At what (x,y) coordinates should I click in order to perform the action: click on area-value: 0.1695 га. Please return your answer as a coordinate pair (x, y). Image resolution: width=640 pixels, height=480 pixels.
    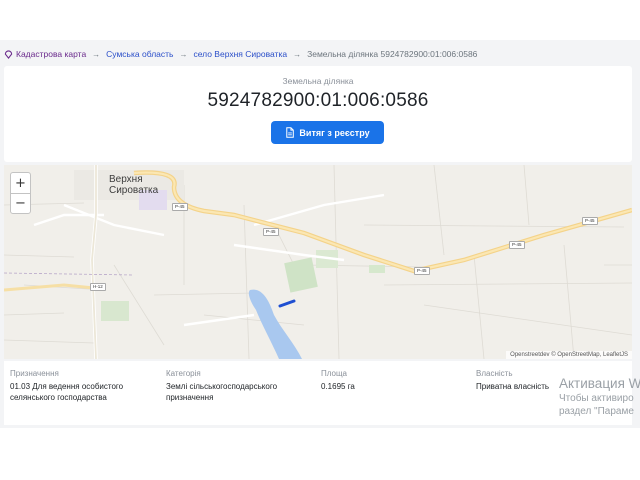
    Looking at the image, I should click on (338, 386).